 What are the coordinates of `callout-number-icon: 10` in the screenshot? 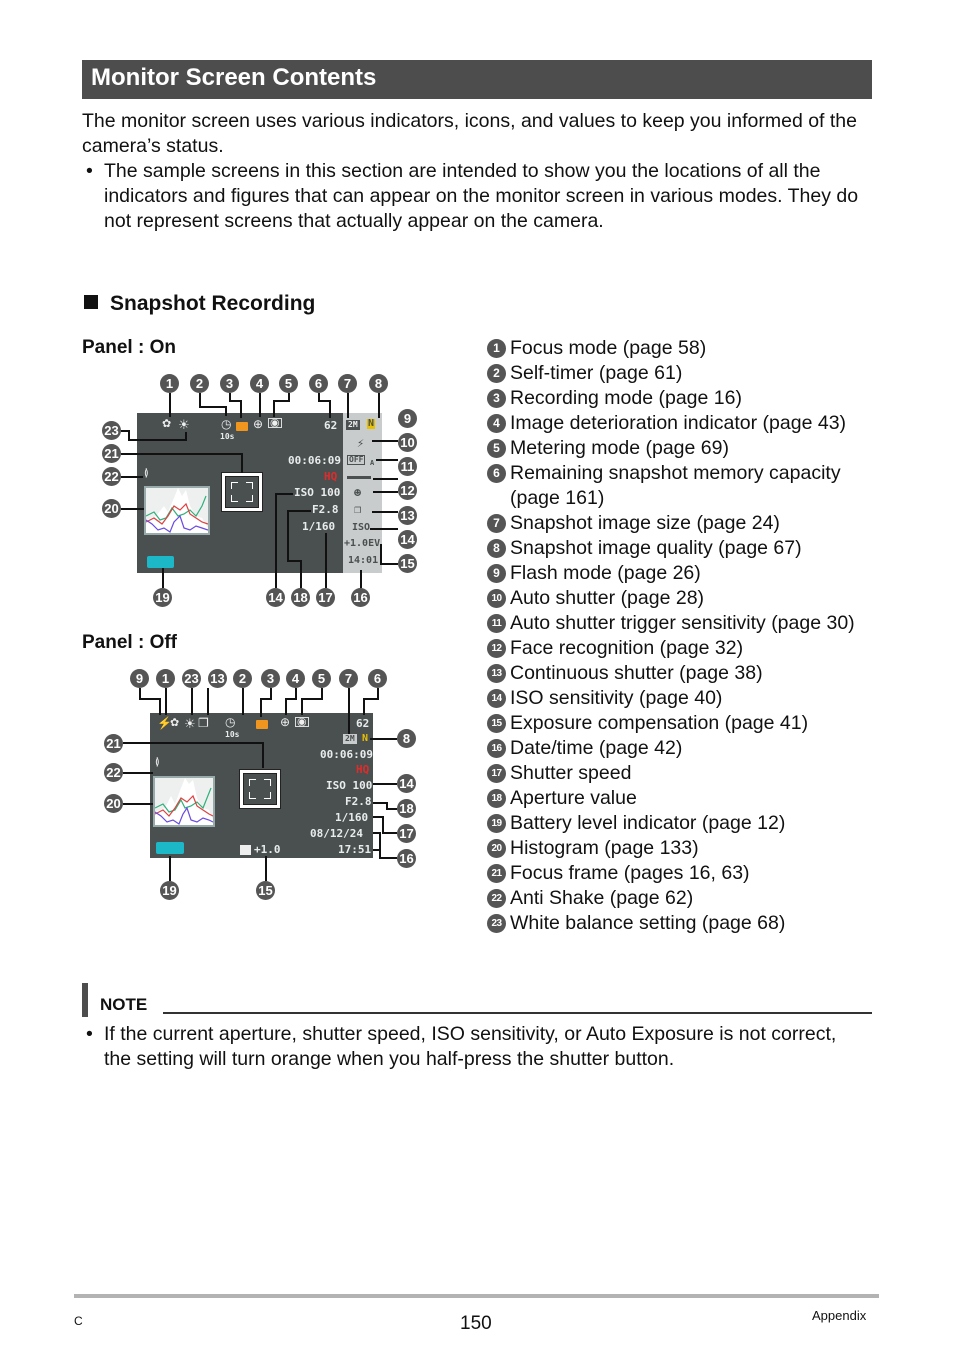 It's located at (496, 598).